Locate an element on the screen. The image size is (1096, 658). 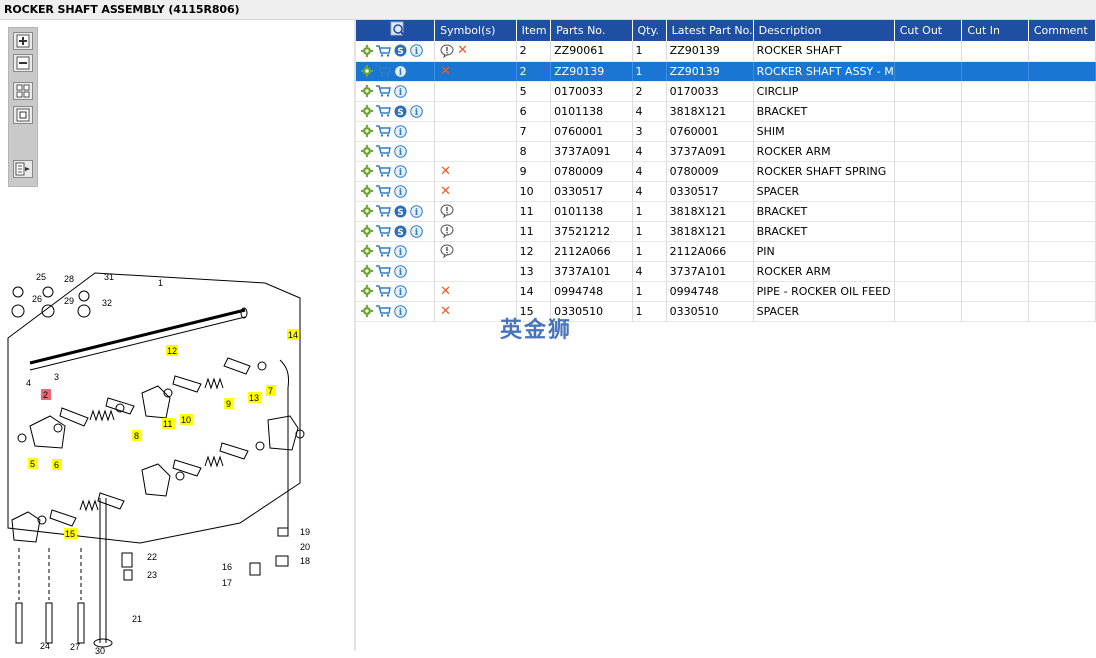
row-symbols is located at coordinates (475, 271).